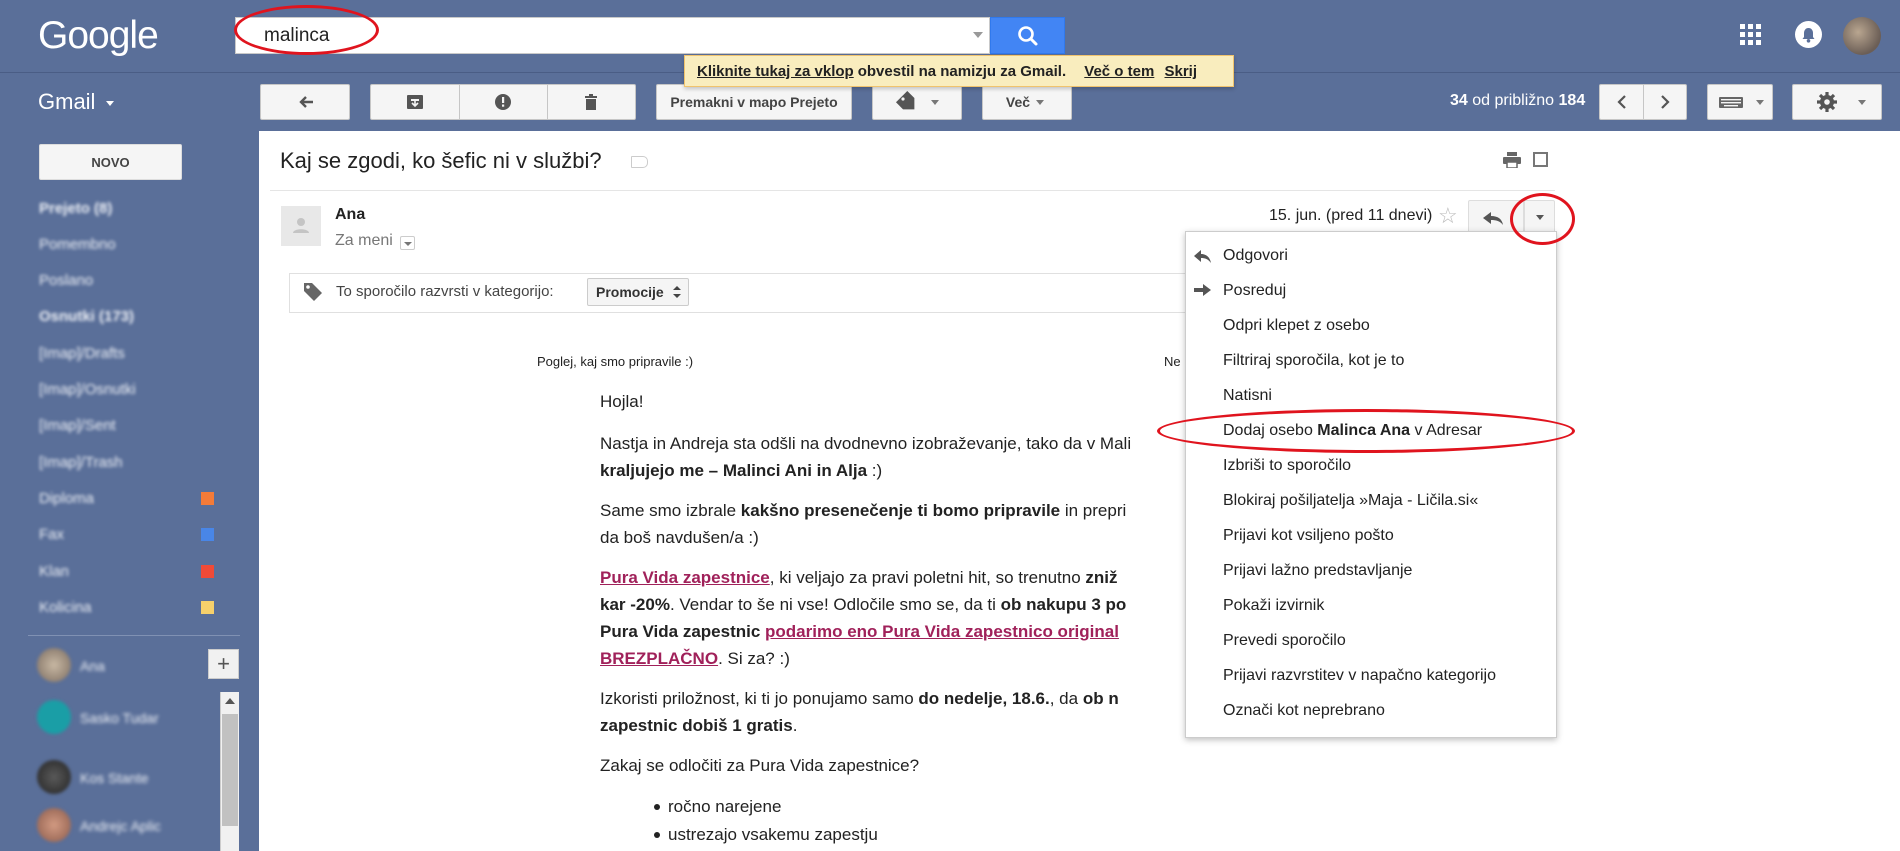  I want to click on settings-button, so click(1837, 102).